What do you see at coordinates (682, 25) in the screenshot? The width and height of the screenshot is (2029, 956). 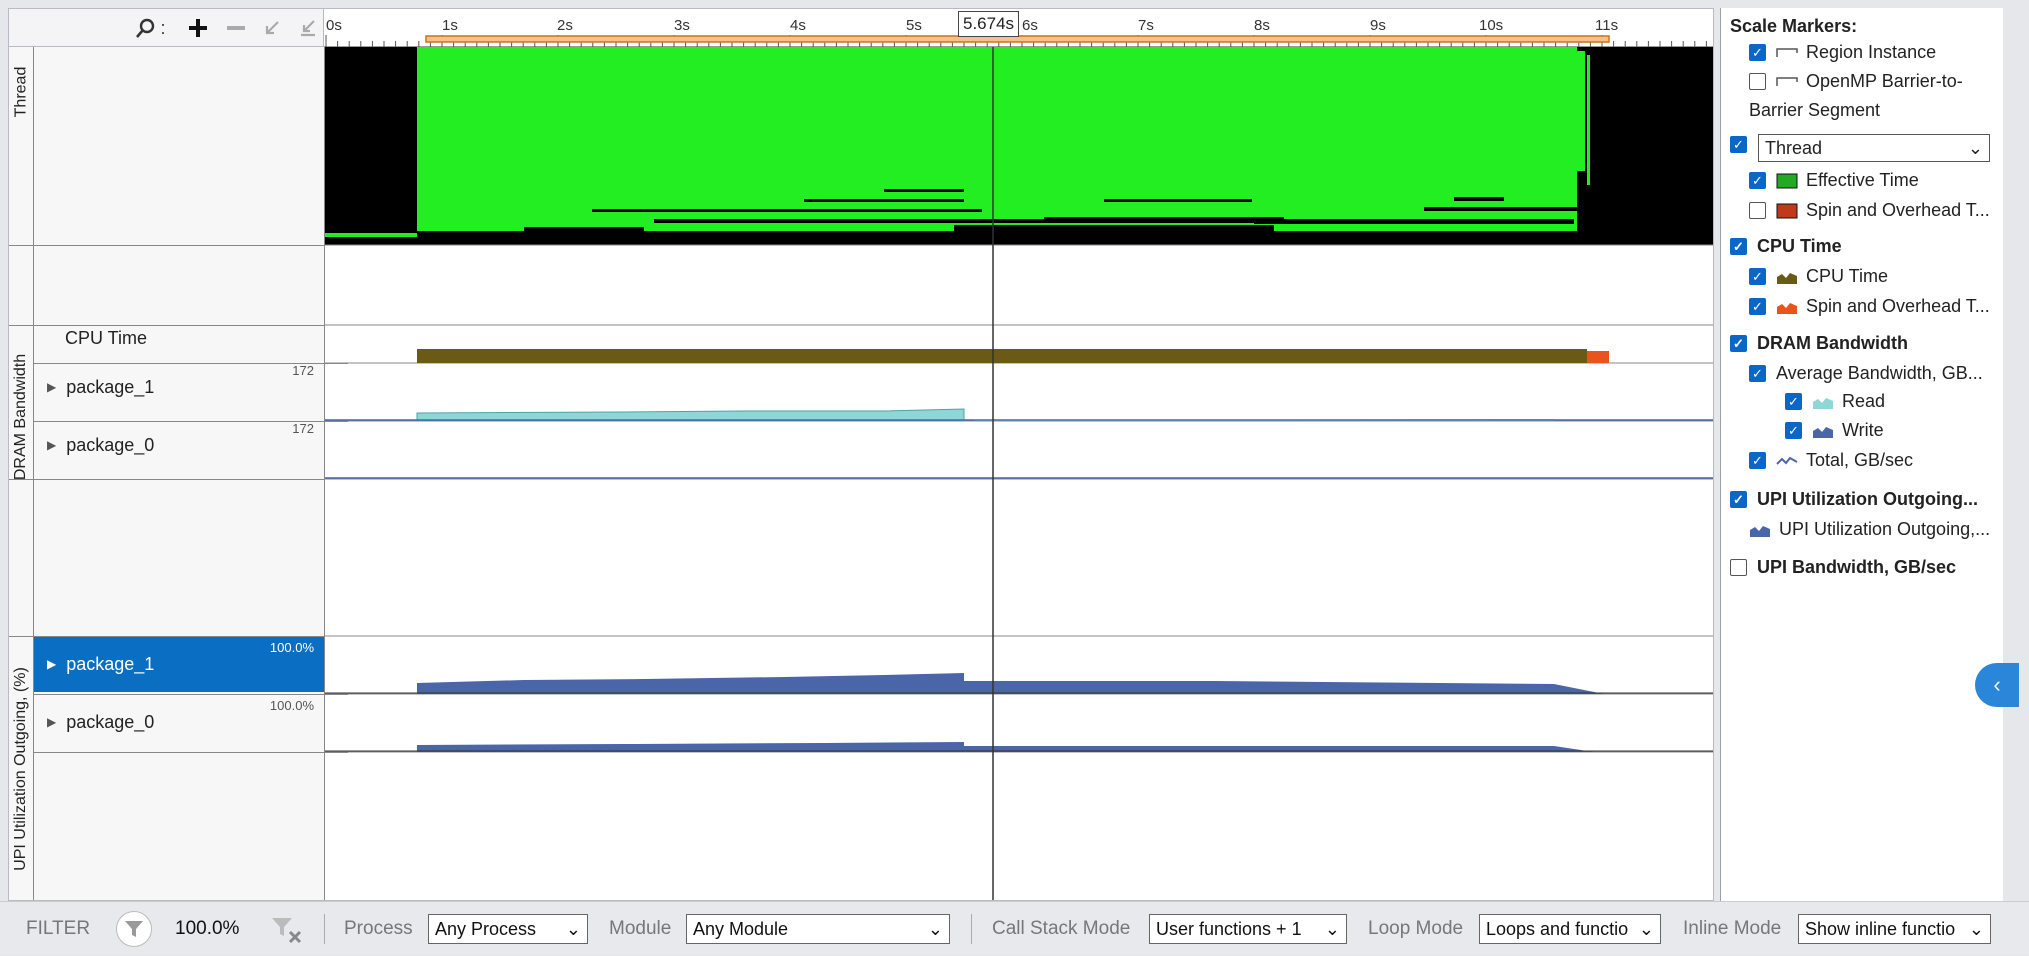 I see `tick-label: 3s` at bounding box center [682, 25].